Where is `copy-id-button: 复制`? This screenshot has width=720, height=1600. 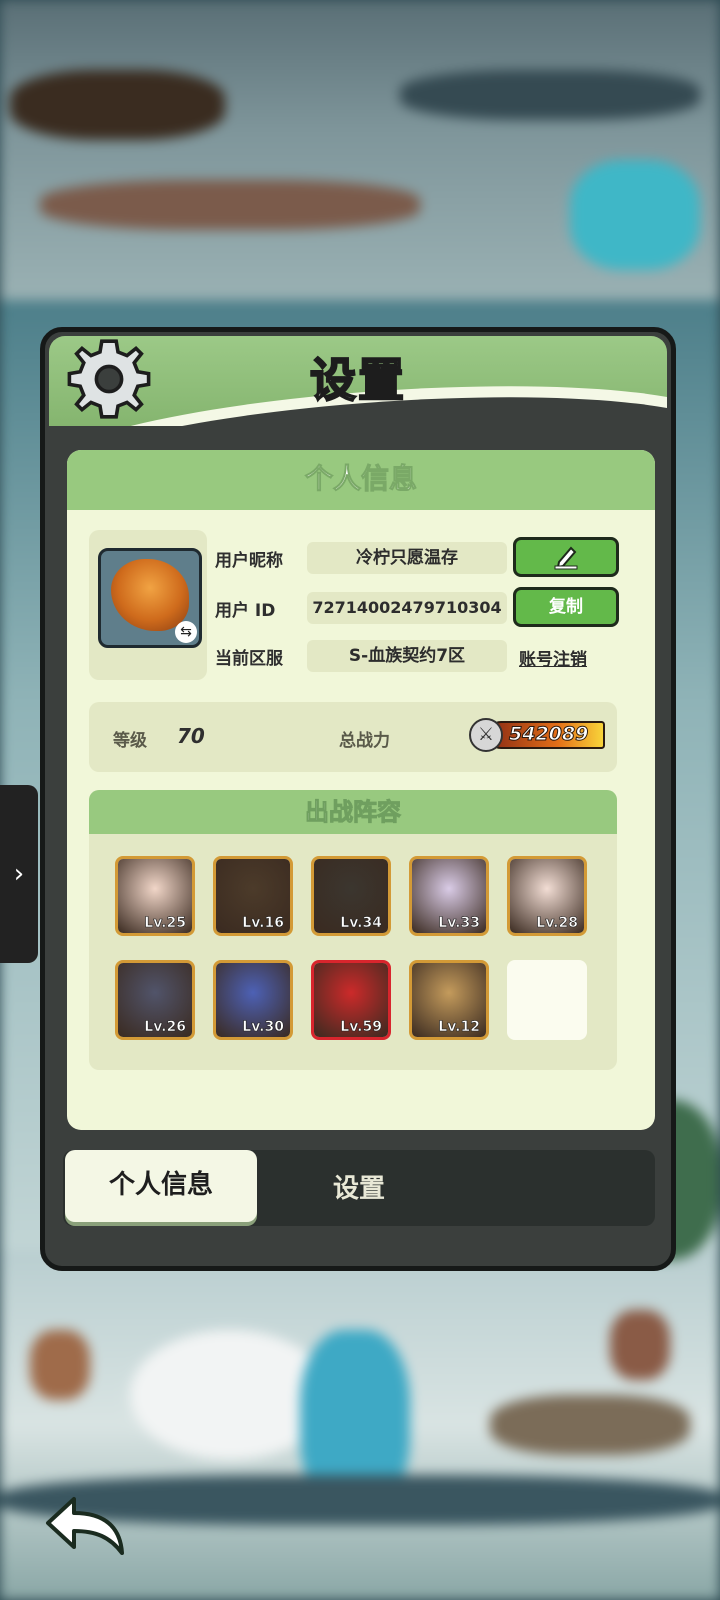 copy-id-button: 复制 is located at coordinates (566, 607).